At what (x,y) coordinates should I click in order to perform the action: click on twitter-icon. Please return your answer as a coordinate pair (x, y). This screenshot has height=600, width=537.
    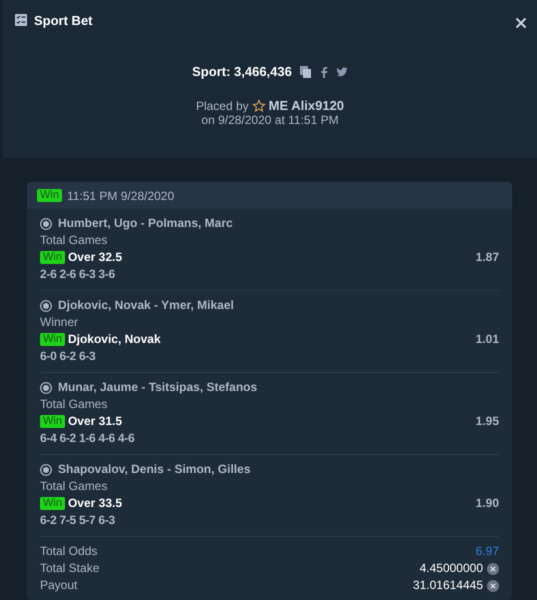
    Looking at the image, I should click on (342, 72).